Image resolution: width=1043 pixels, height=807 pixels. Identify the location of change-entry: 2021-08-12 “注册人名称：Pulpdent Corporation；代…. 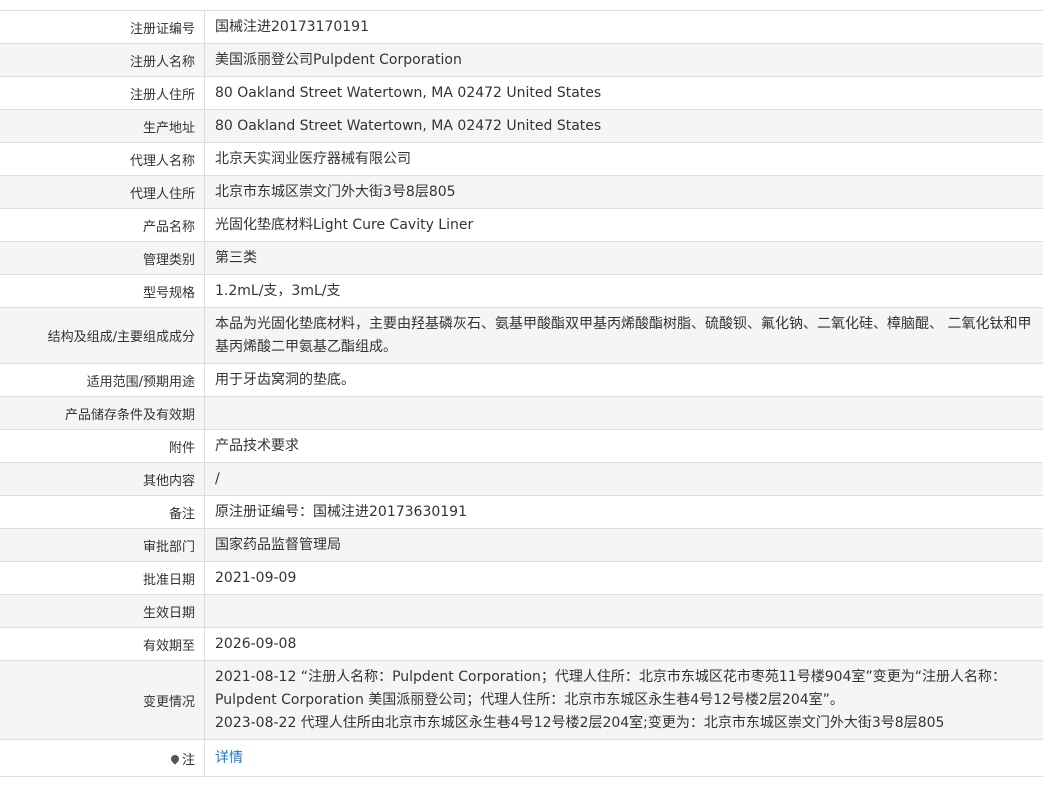
(610, 688).